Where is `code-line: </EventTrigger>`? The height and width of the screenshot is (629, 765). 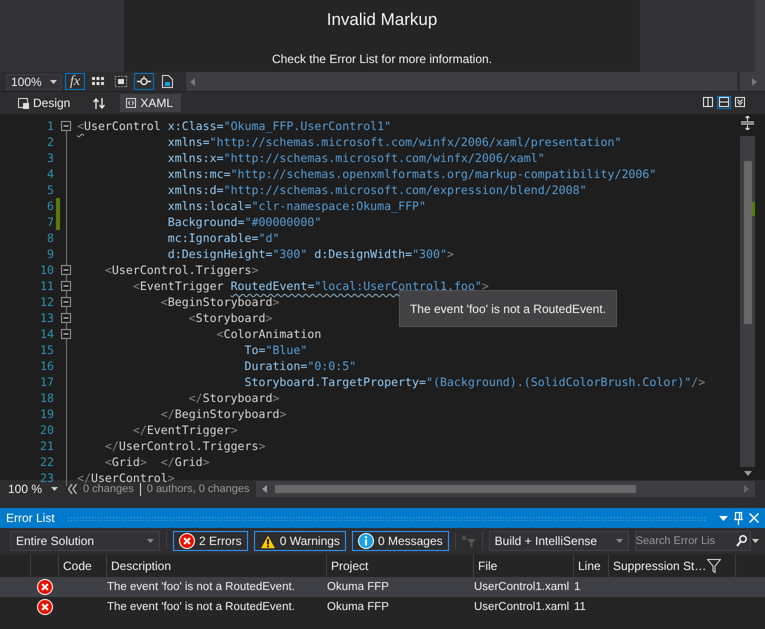 code-line: </EventTrigger> is located at coordinates (185, 430).